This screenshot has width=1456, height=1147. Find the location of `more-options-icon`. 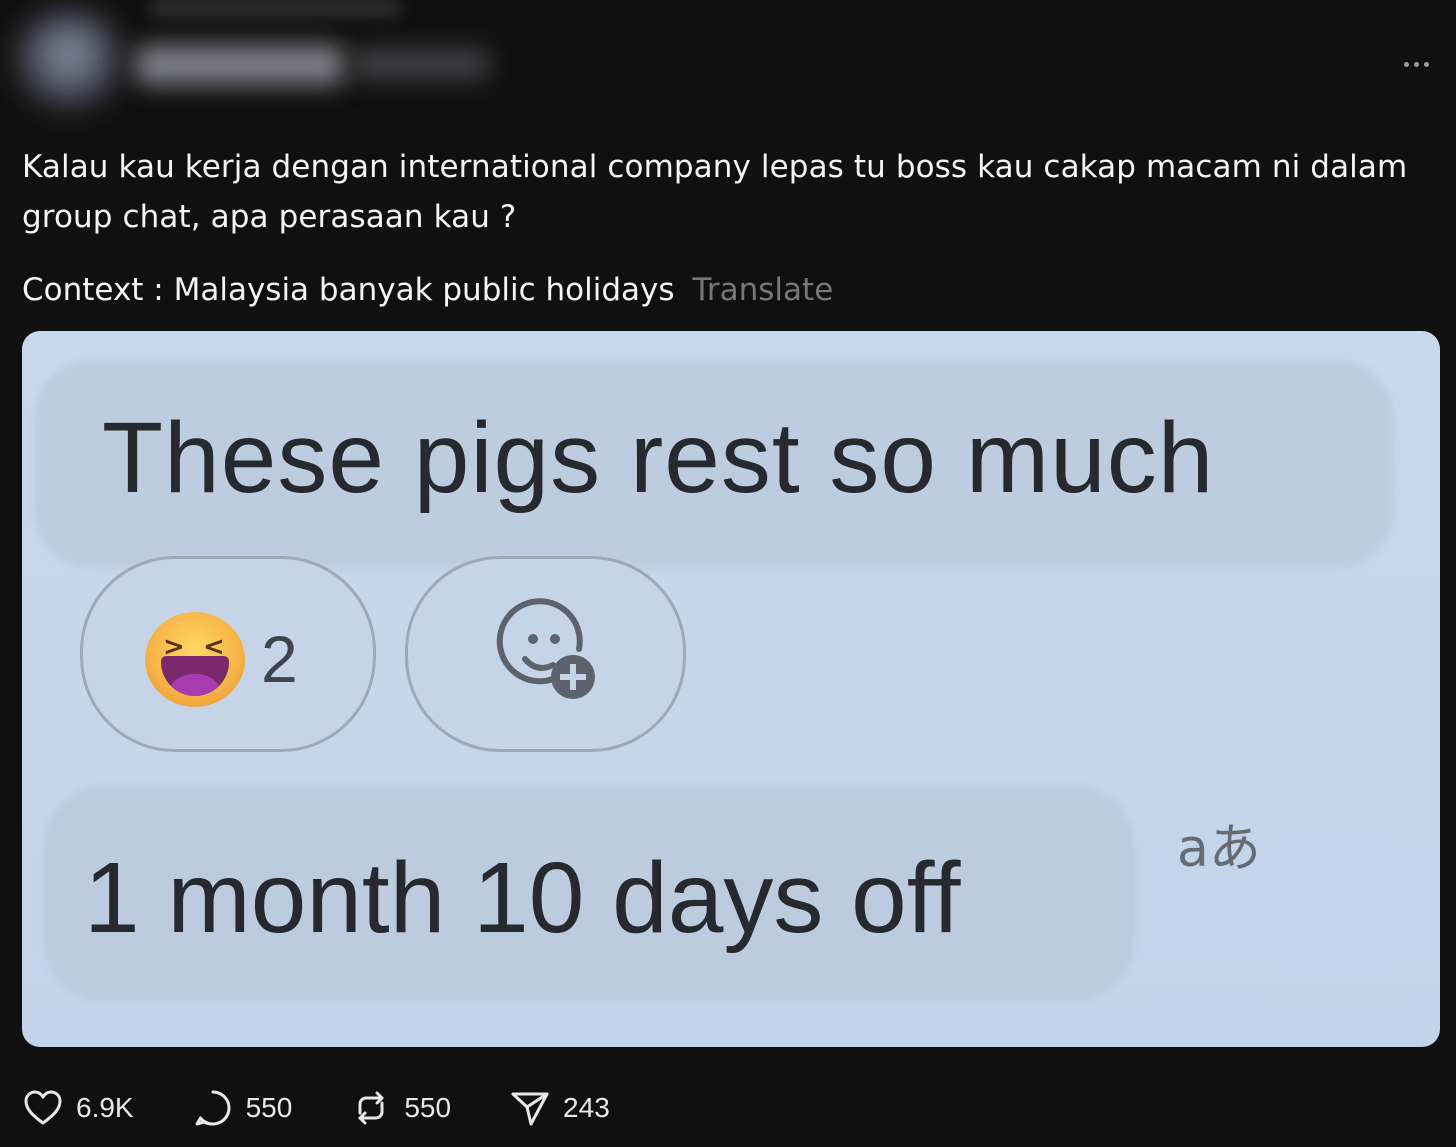

more-options-icon is located at coordinates (1416, 64).